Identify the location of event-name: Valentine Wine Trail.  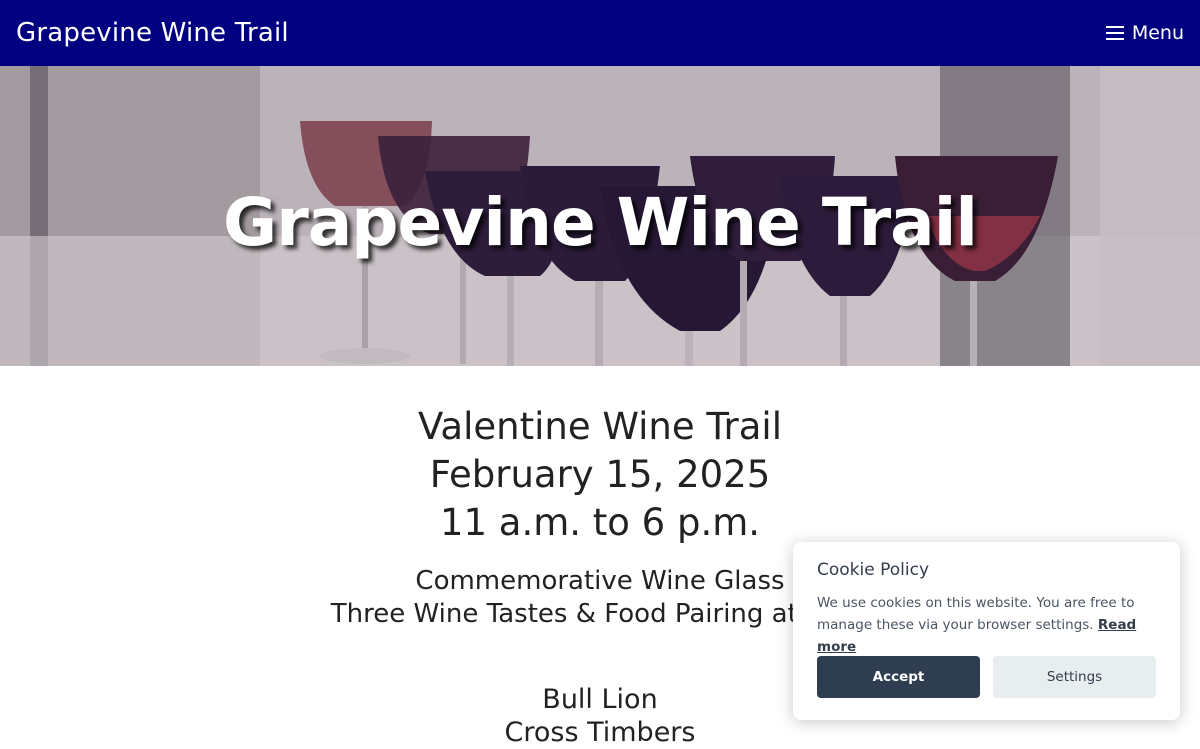
(599, 426).